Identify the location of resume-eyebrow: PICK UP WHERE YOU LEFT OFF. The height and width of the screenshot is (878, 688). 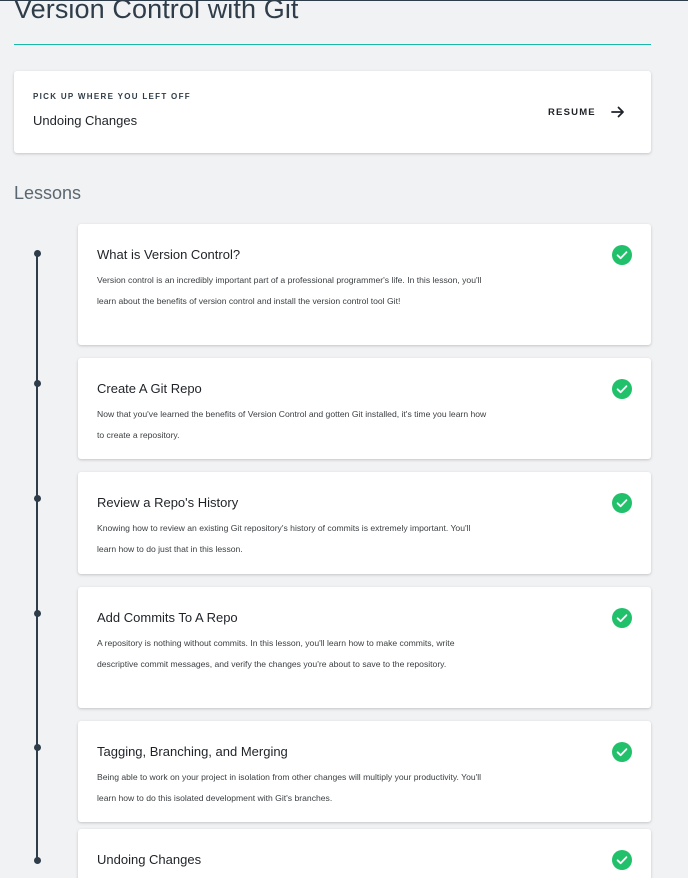
(112, 96).